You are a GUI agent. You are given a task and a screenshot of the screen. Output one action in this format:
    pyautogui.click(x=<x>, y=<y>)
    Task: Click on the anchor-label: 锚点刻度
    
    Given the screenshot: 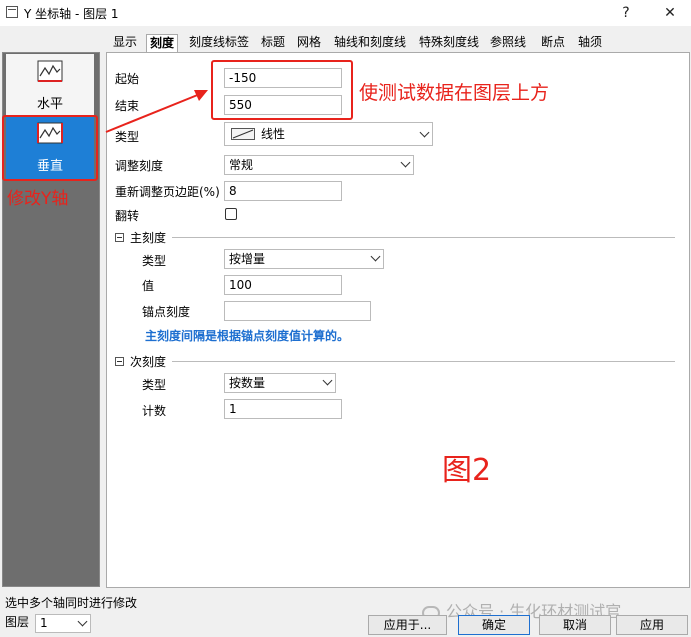 What is the action you would take?
    pyautogui.click(x=166, y=312)
    